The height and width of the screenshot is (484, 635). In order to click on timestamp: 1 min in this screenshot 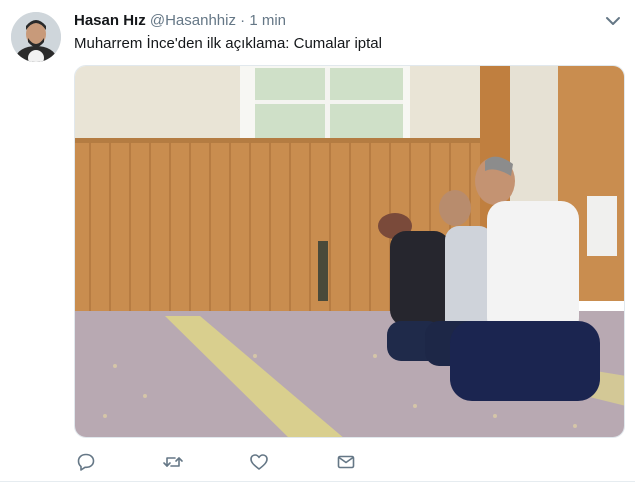, I will do `click(267, 20)`.